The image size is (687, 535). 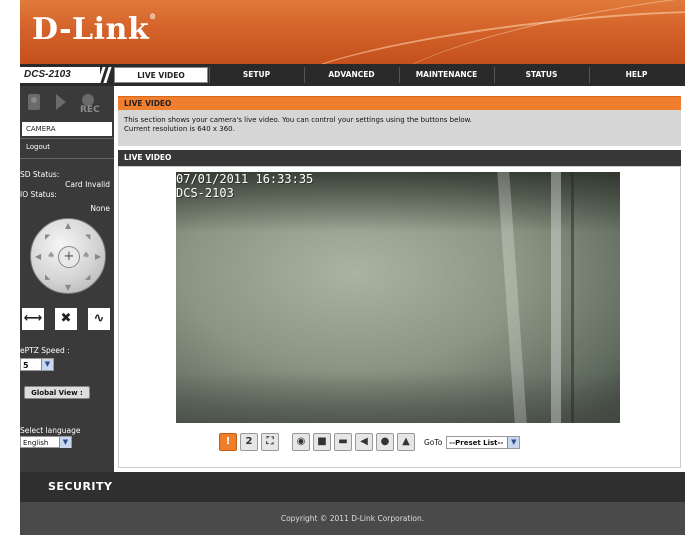 What do you see at coordinates (99, 319) in the screenshot?
I see `patrol-icon: ∿` at bounding box center [99, 319].